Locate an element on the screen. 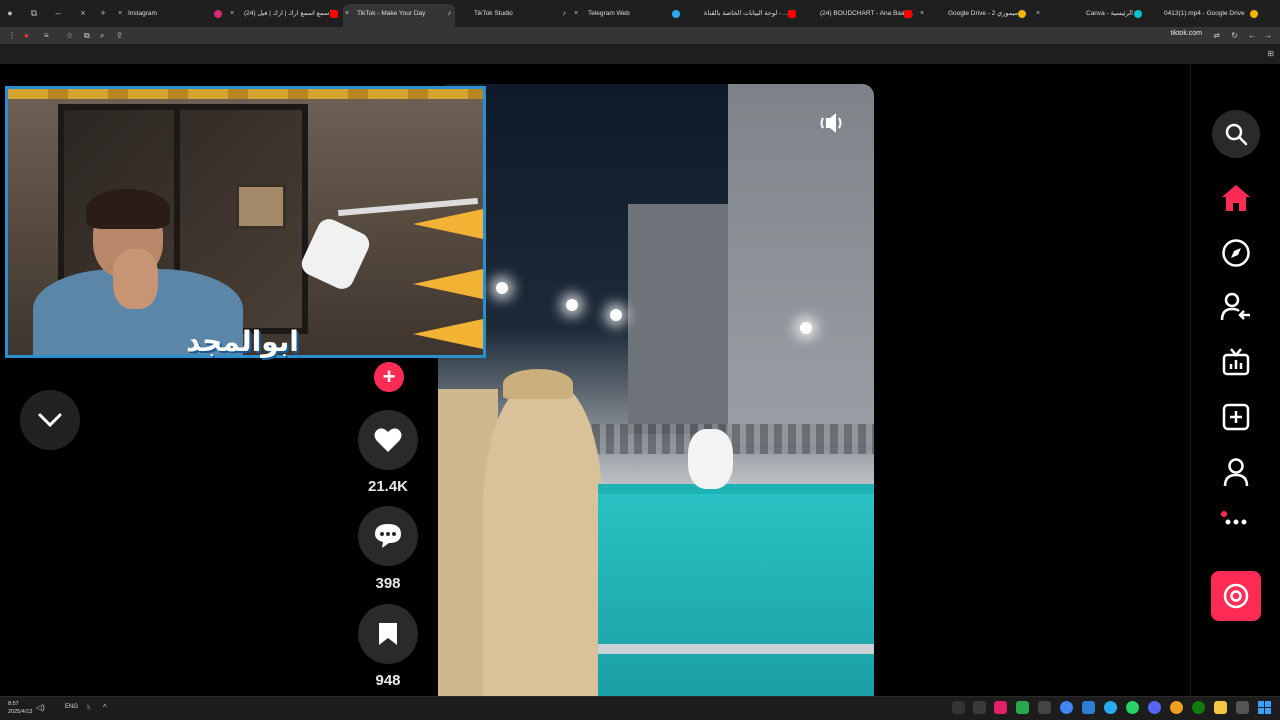 This screenshot has height=720, width=1280. next-video-button is located at coordinates (50, 420).